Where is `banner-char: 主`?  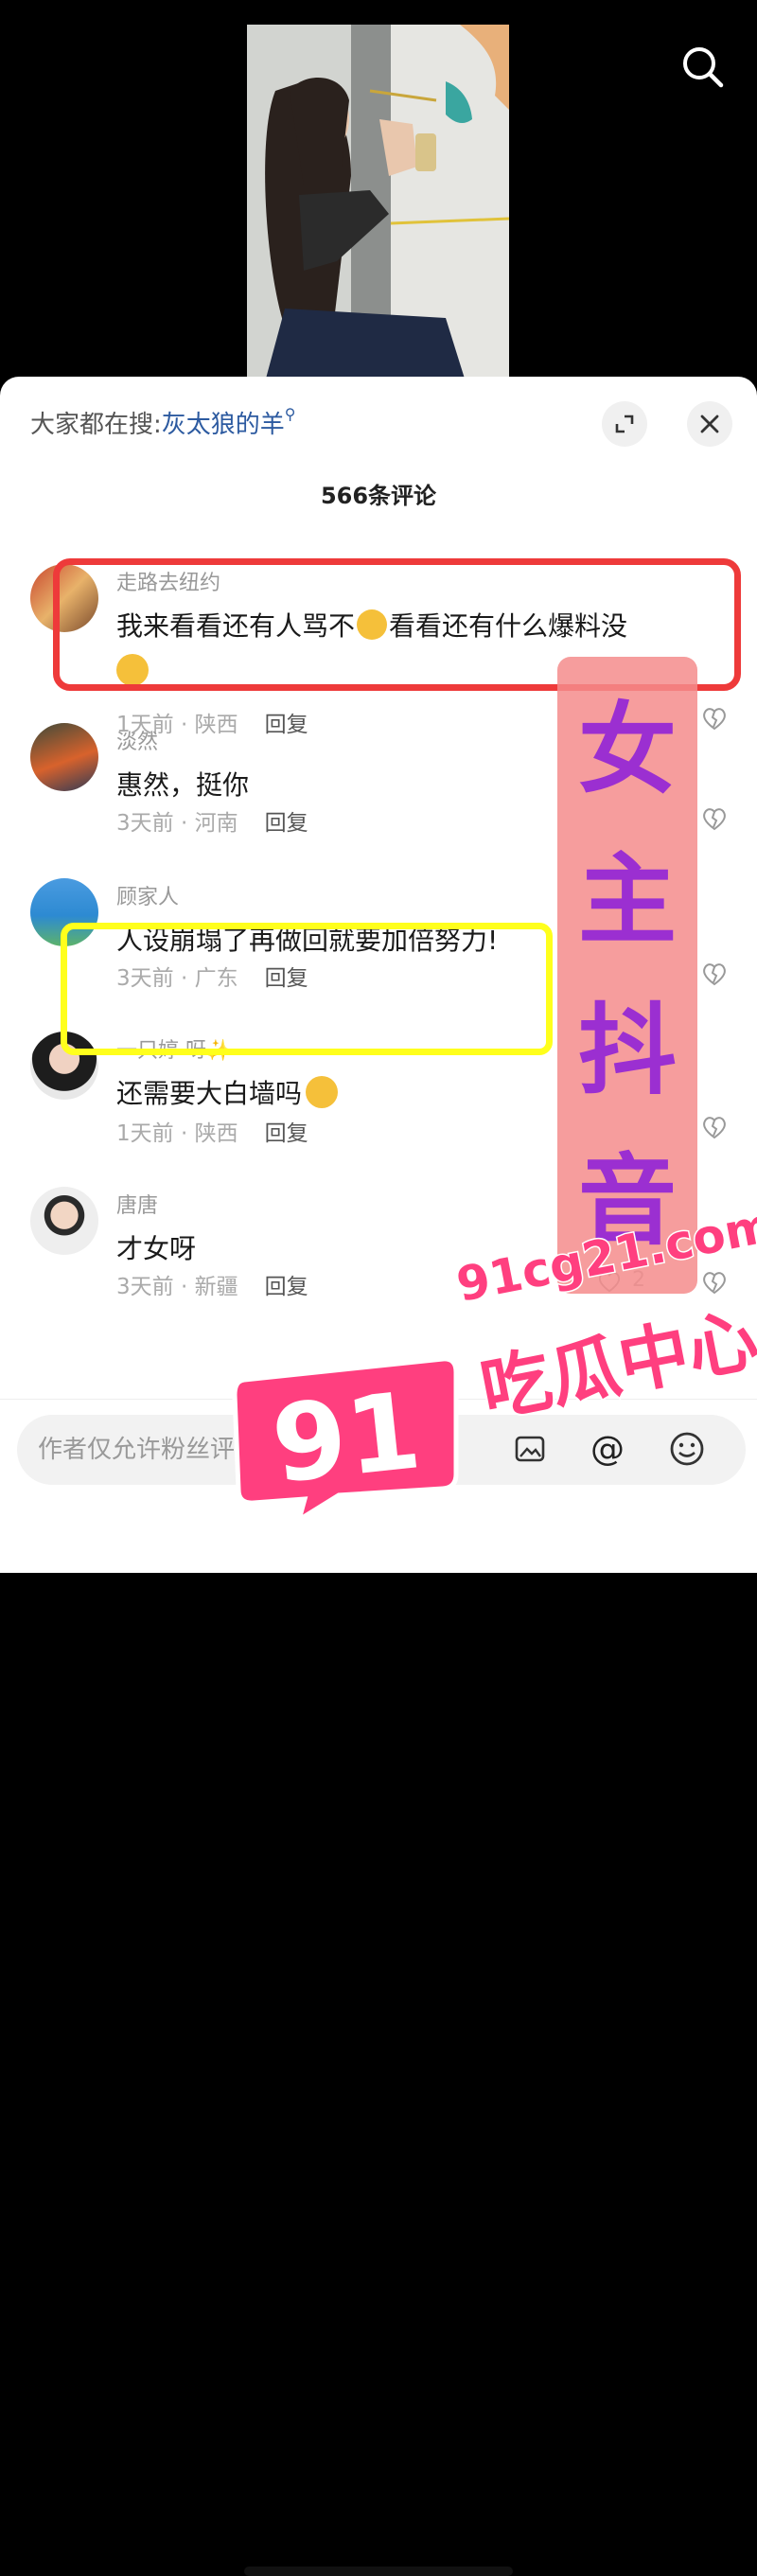
banner-char: 主 is located at coordinates (627, 899).